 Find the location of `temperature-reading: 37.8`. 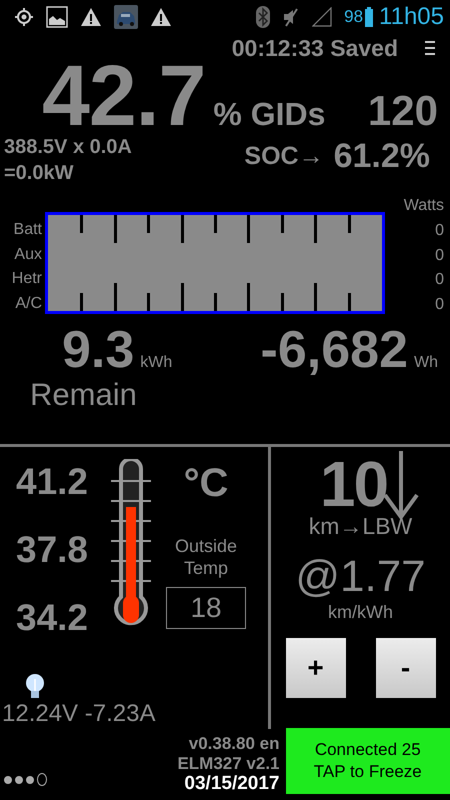

temperature-reading: 37.8 is located at coordinates (52, 550).